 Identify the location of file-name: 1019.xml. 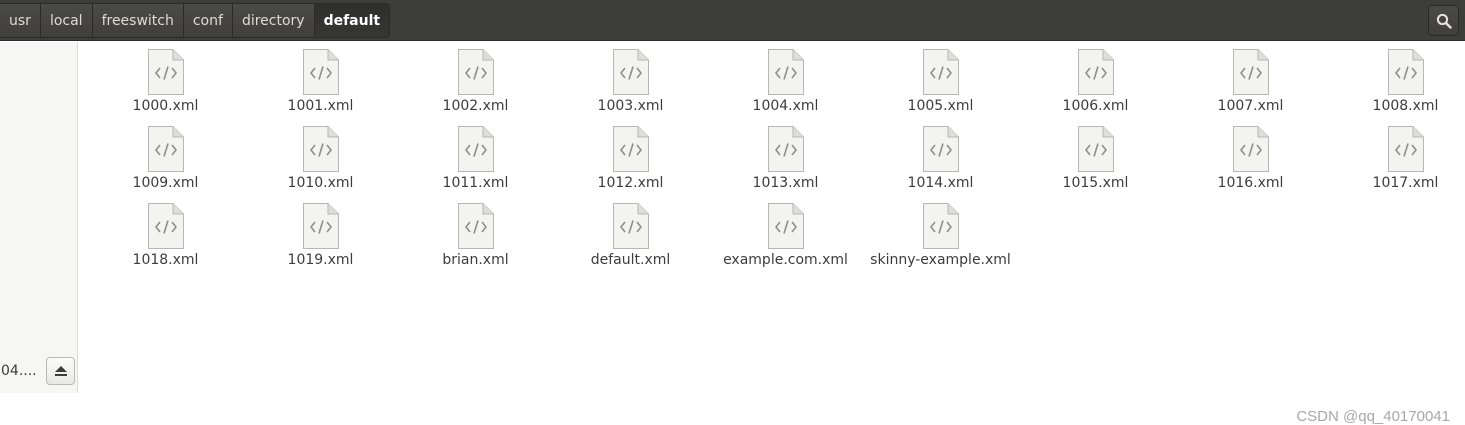
(320, 260).